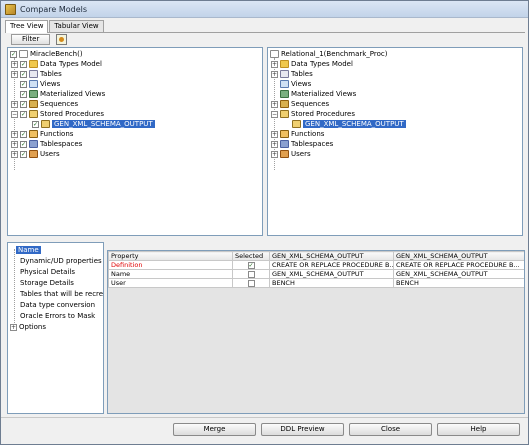 This screenshot has height=445, width=529. I want to click on option-dynamic-ud-properties: Dynamic/UD properties, so click(61, 261).